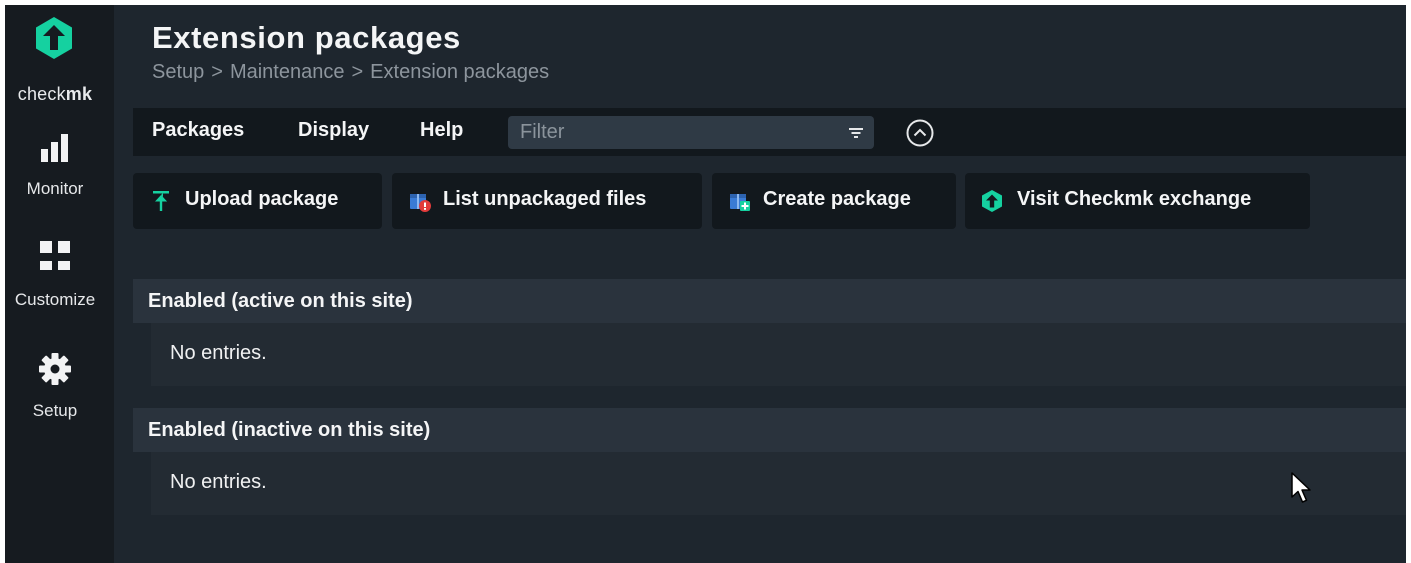 This screenshot has height=563, width=1411. Describe the element at coordinates (287, 72) in the screenshot. I see `breadcrumb-item-maintenance: Maintenance` at that location.